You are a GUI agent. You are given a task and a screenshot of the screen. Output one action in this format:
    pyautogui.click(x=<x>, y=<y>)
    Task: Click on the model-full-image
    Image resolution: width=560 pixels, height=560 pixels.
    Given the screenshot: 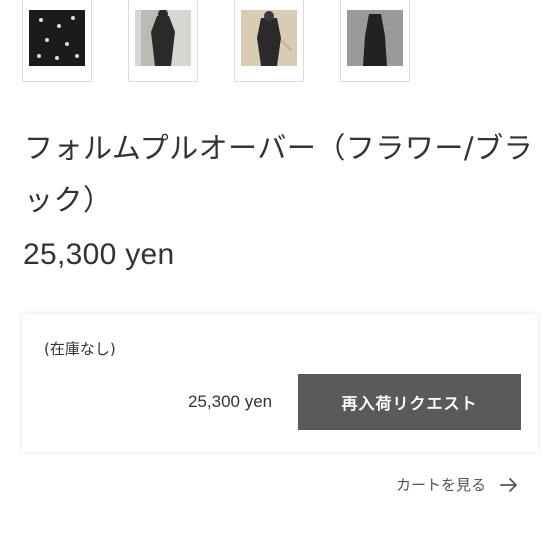 What is the action you would take?
    pyautogui.click(x=375, y=38)
    